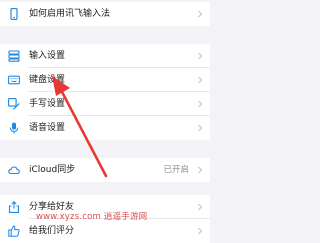 The width and height of the screenshot is (320, 243). What do you see at coordinates (105, 128) in the screenshot?
I see `row-voice-settings: 语音设置` at bounding box center [105, 128].